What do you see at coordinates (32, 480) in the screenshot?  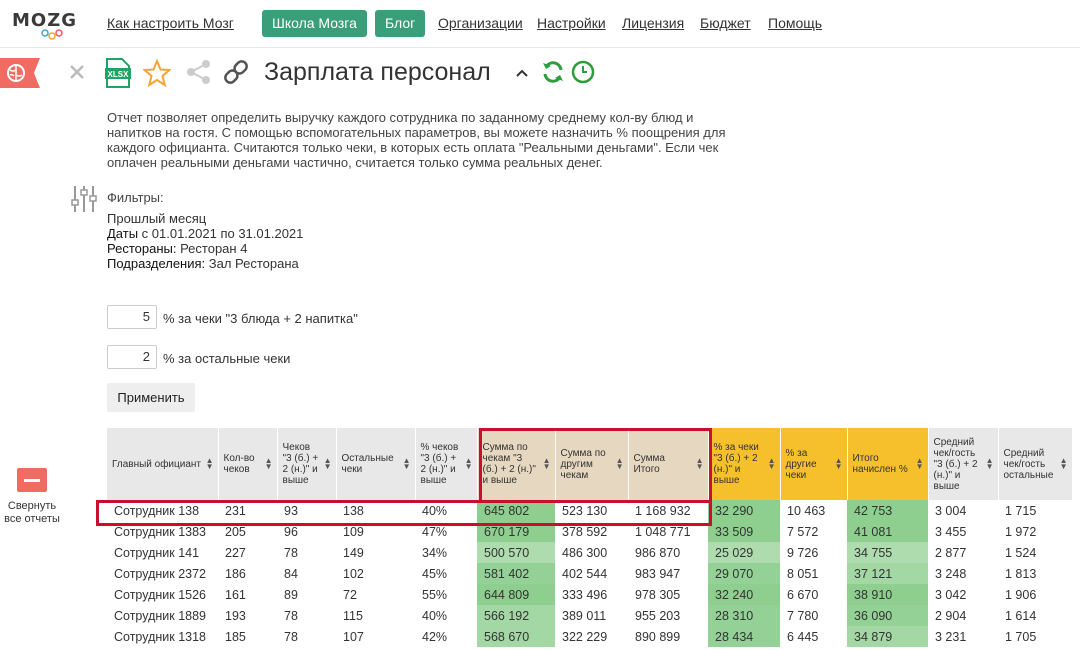 I see `collapse-all-button` at bounding box center [32, 480].